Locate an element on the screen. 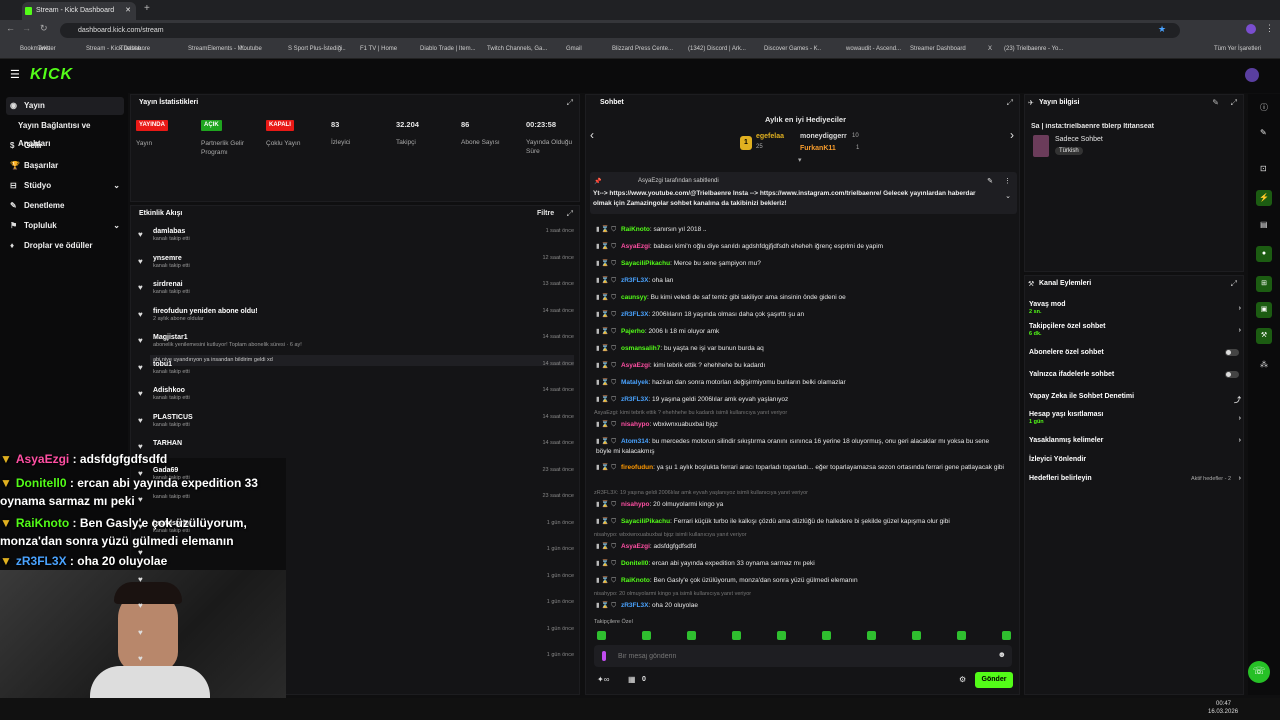 This screenshot has height=720, width=1280. gamepad-icon: ⊞ is located at coordinates (1264, 284).